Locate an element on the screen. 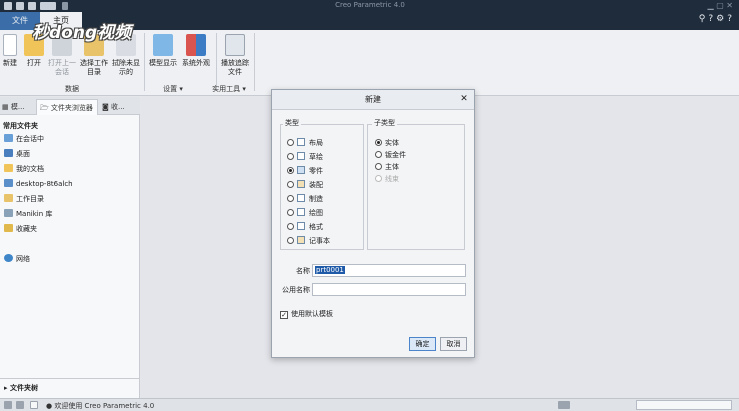  new-file-quick-icon is located at coordinates (20, 6).